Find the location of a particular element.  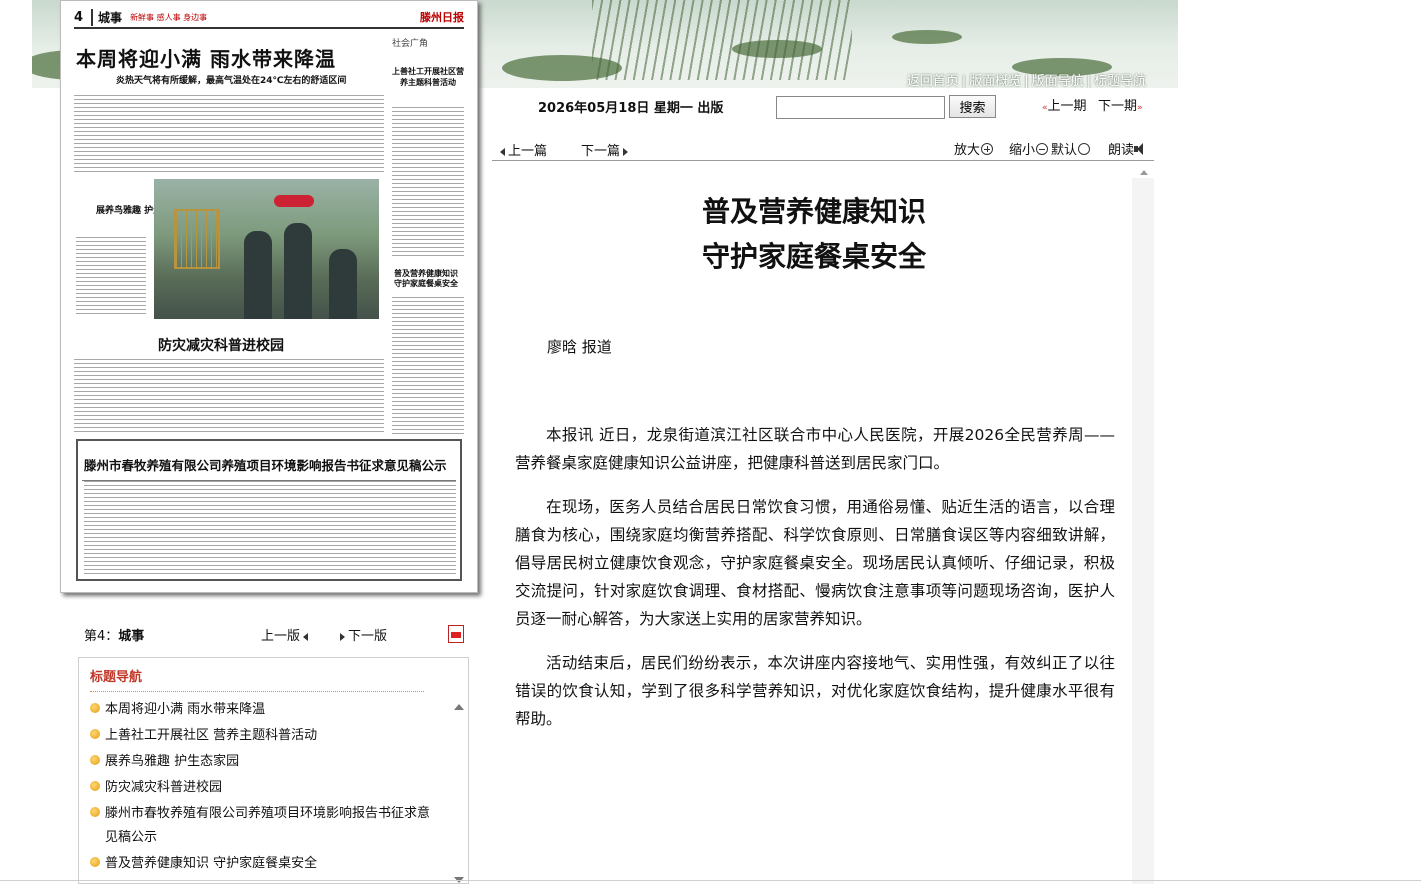

prev-page-link: 上一版 is located at coordinates (286, 634).